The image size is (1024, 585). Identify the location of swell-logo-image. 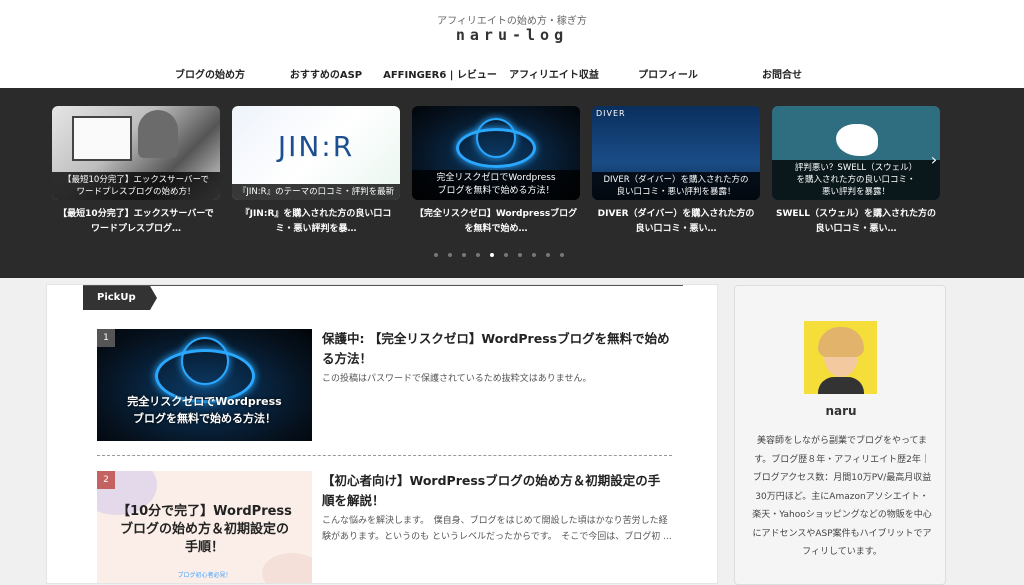
(857, 140).